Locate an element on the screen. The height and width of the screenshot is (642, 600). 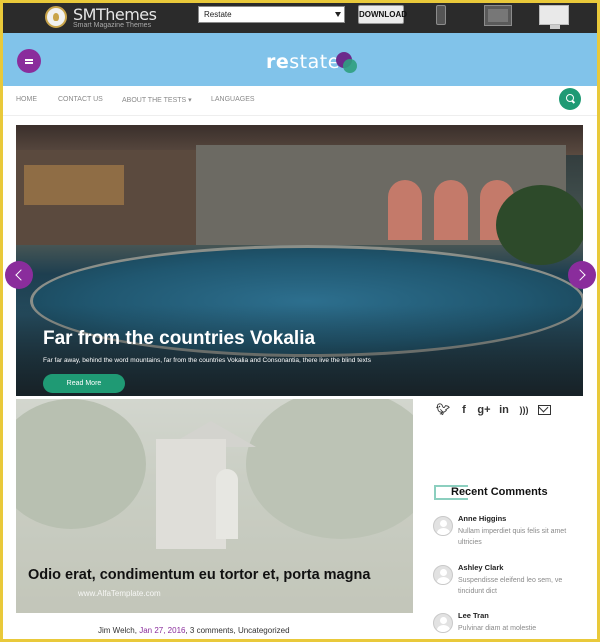
nav-item-home: HOME is located at coordinates (26, 99).